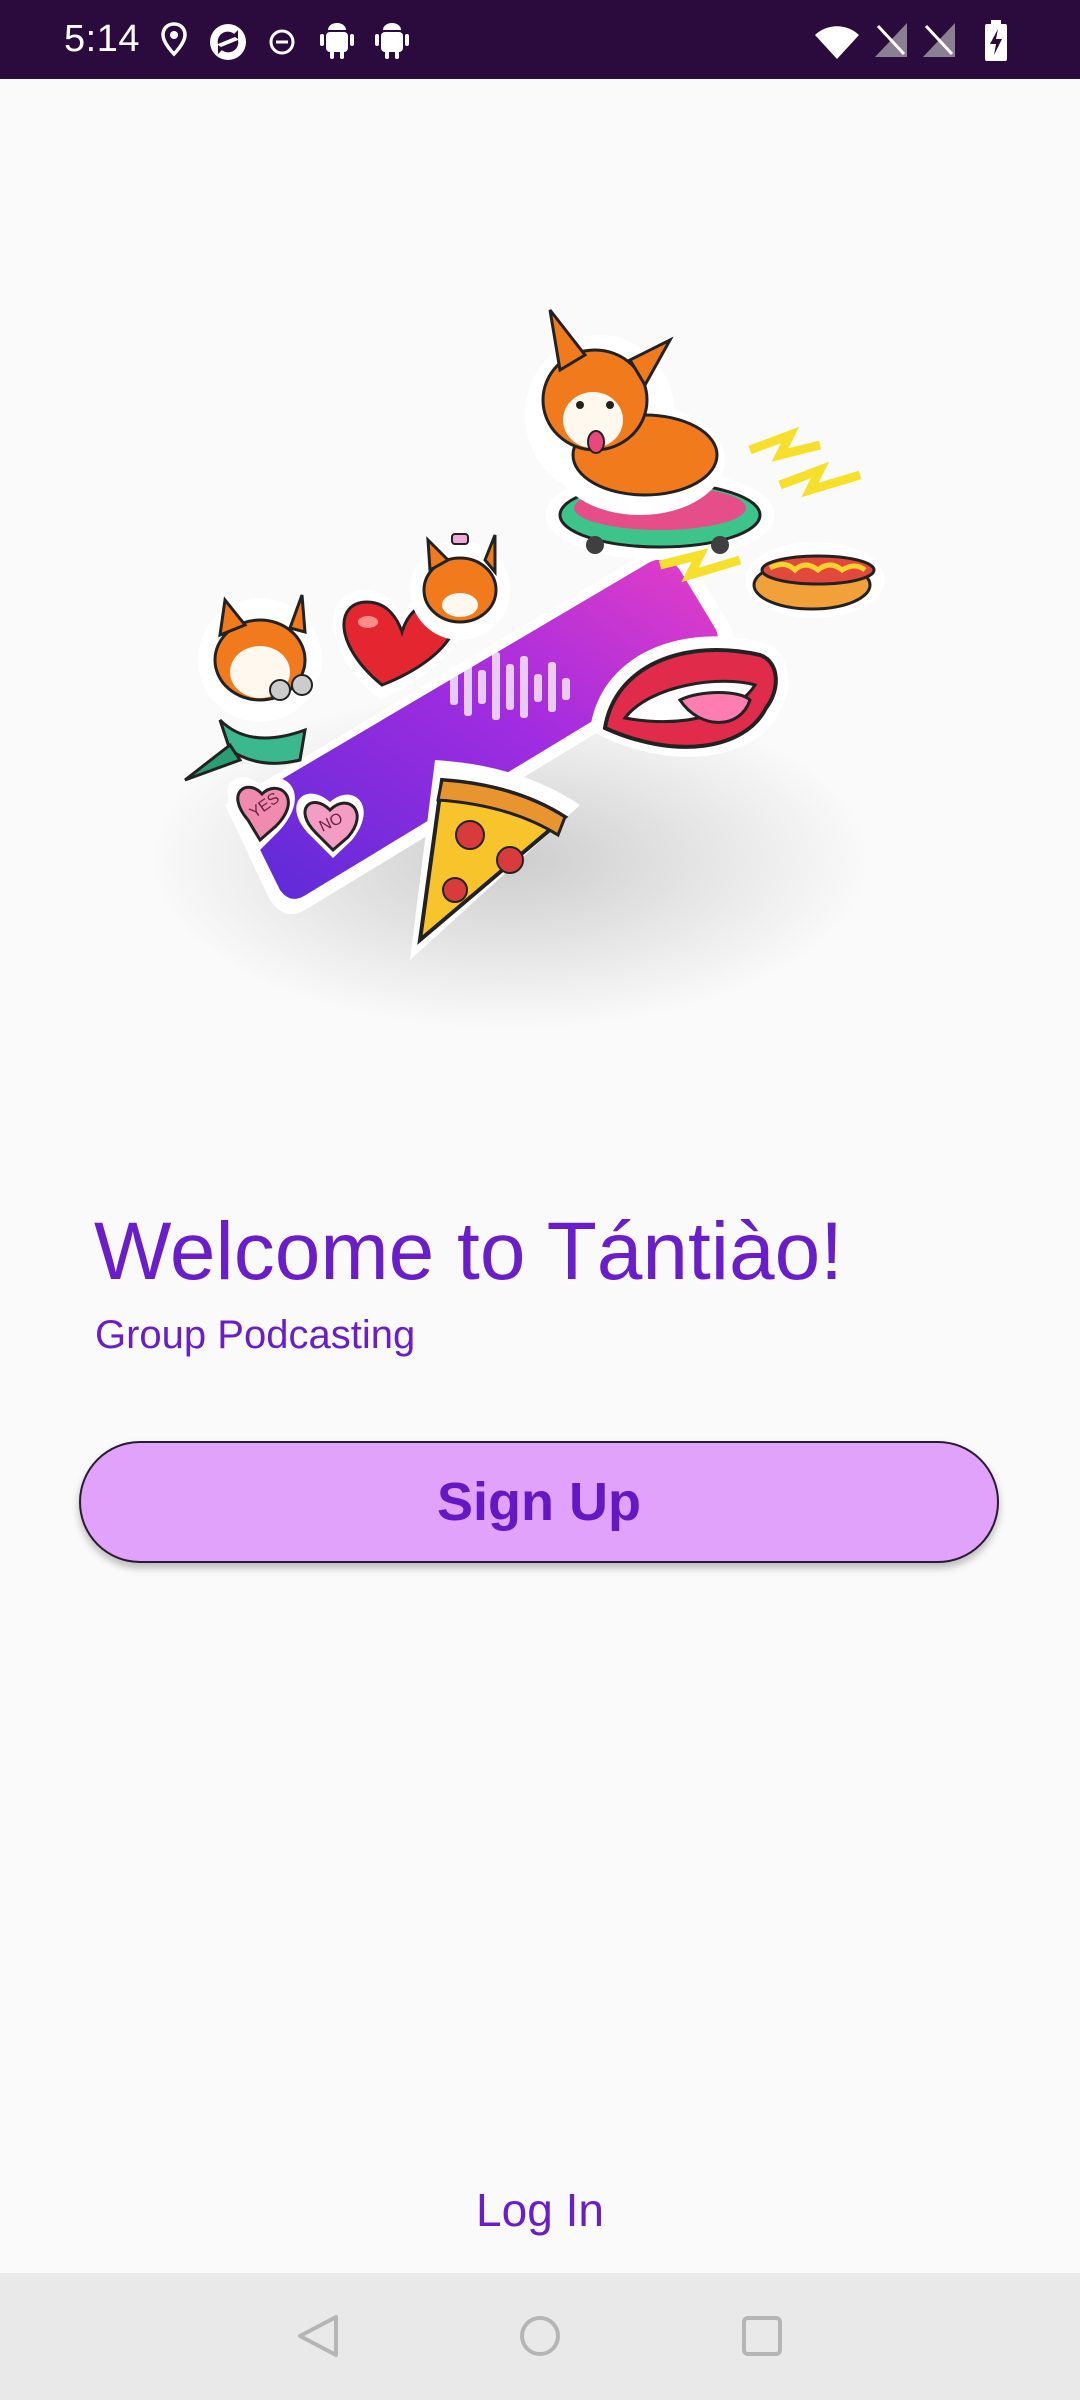 Image resolution: width=1080 pixels, height=2400 pixels. What do you see at coordinates (540, 39) in the screenshot?
I see `status-bar: 5:14` at bounding box center [540, 39].